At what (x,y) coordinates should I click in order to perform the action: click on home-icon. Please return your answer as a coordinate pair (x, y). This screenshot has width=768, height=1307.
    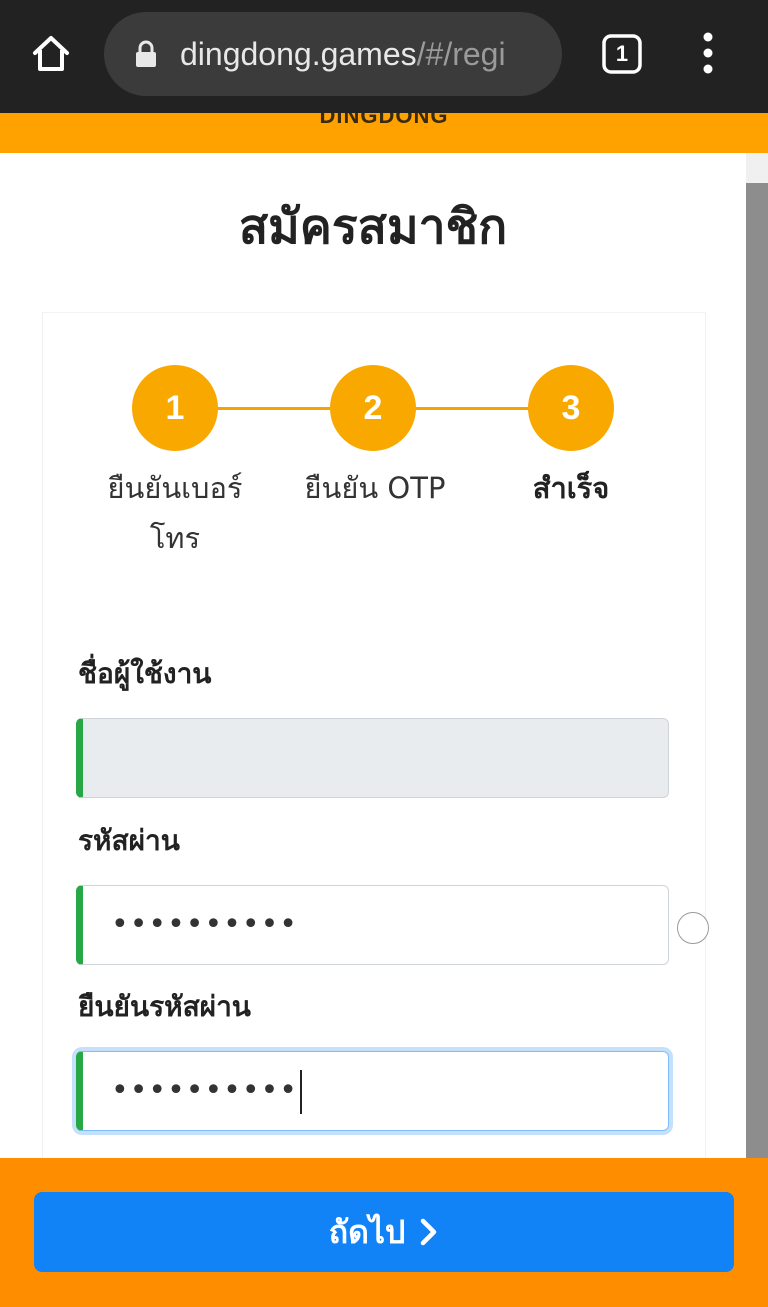
    Looking at the image, I should click on (51, 53).